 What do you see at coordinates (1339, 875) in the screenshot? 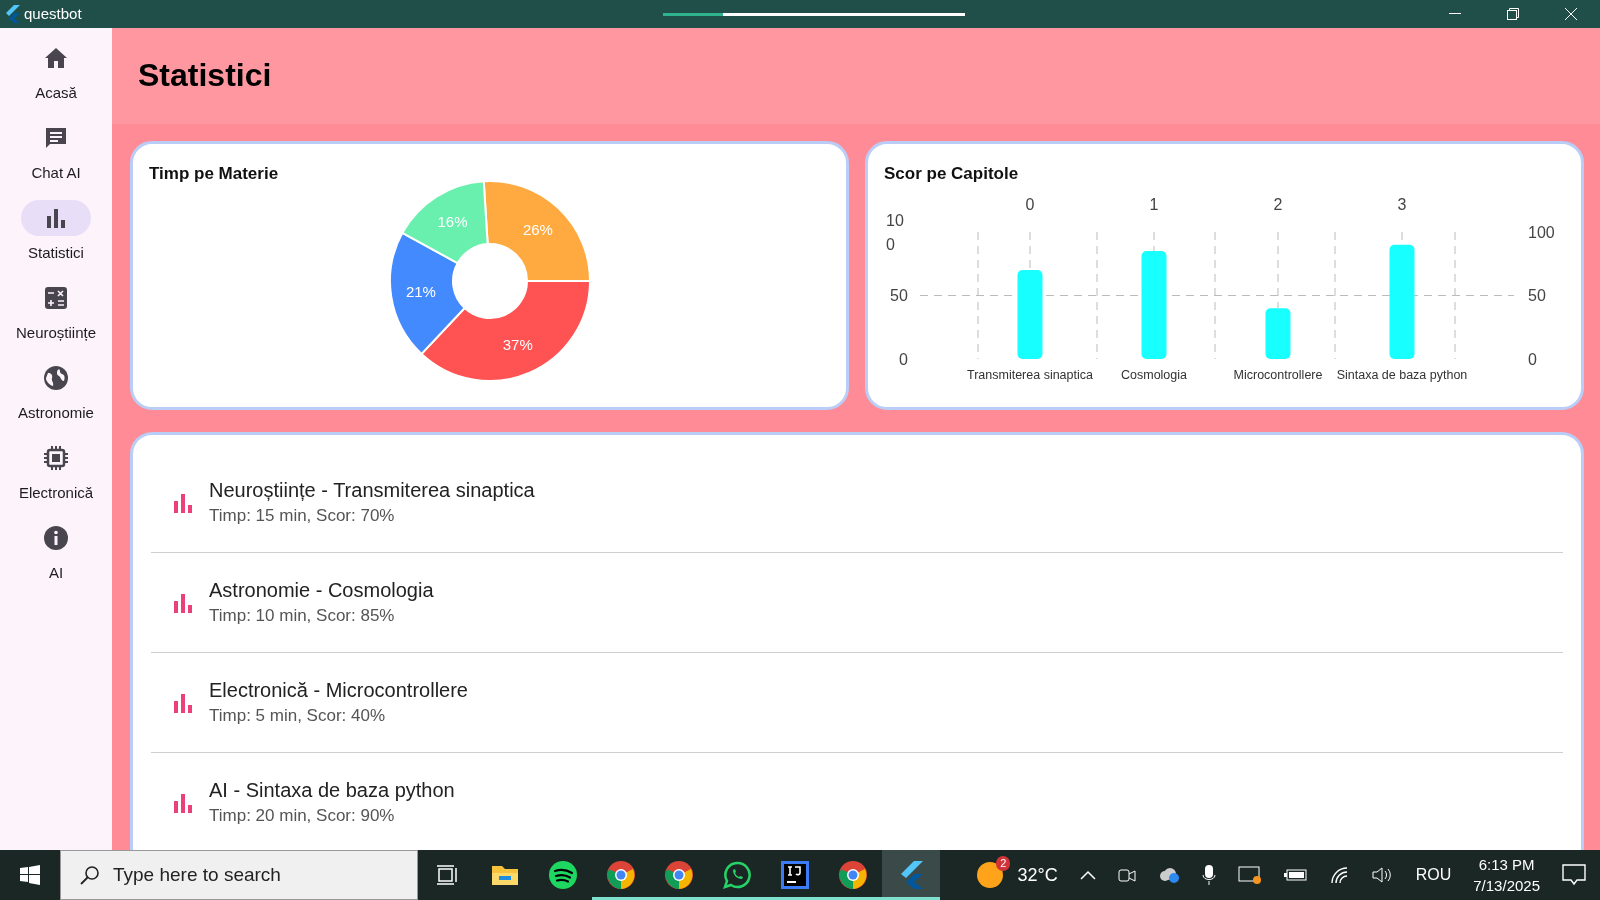
I see `wifi-icon` at bounding box center [1339, 875].